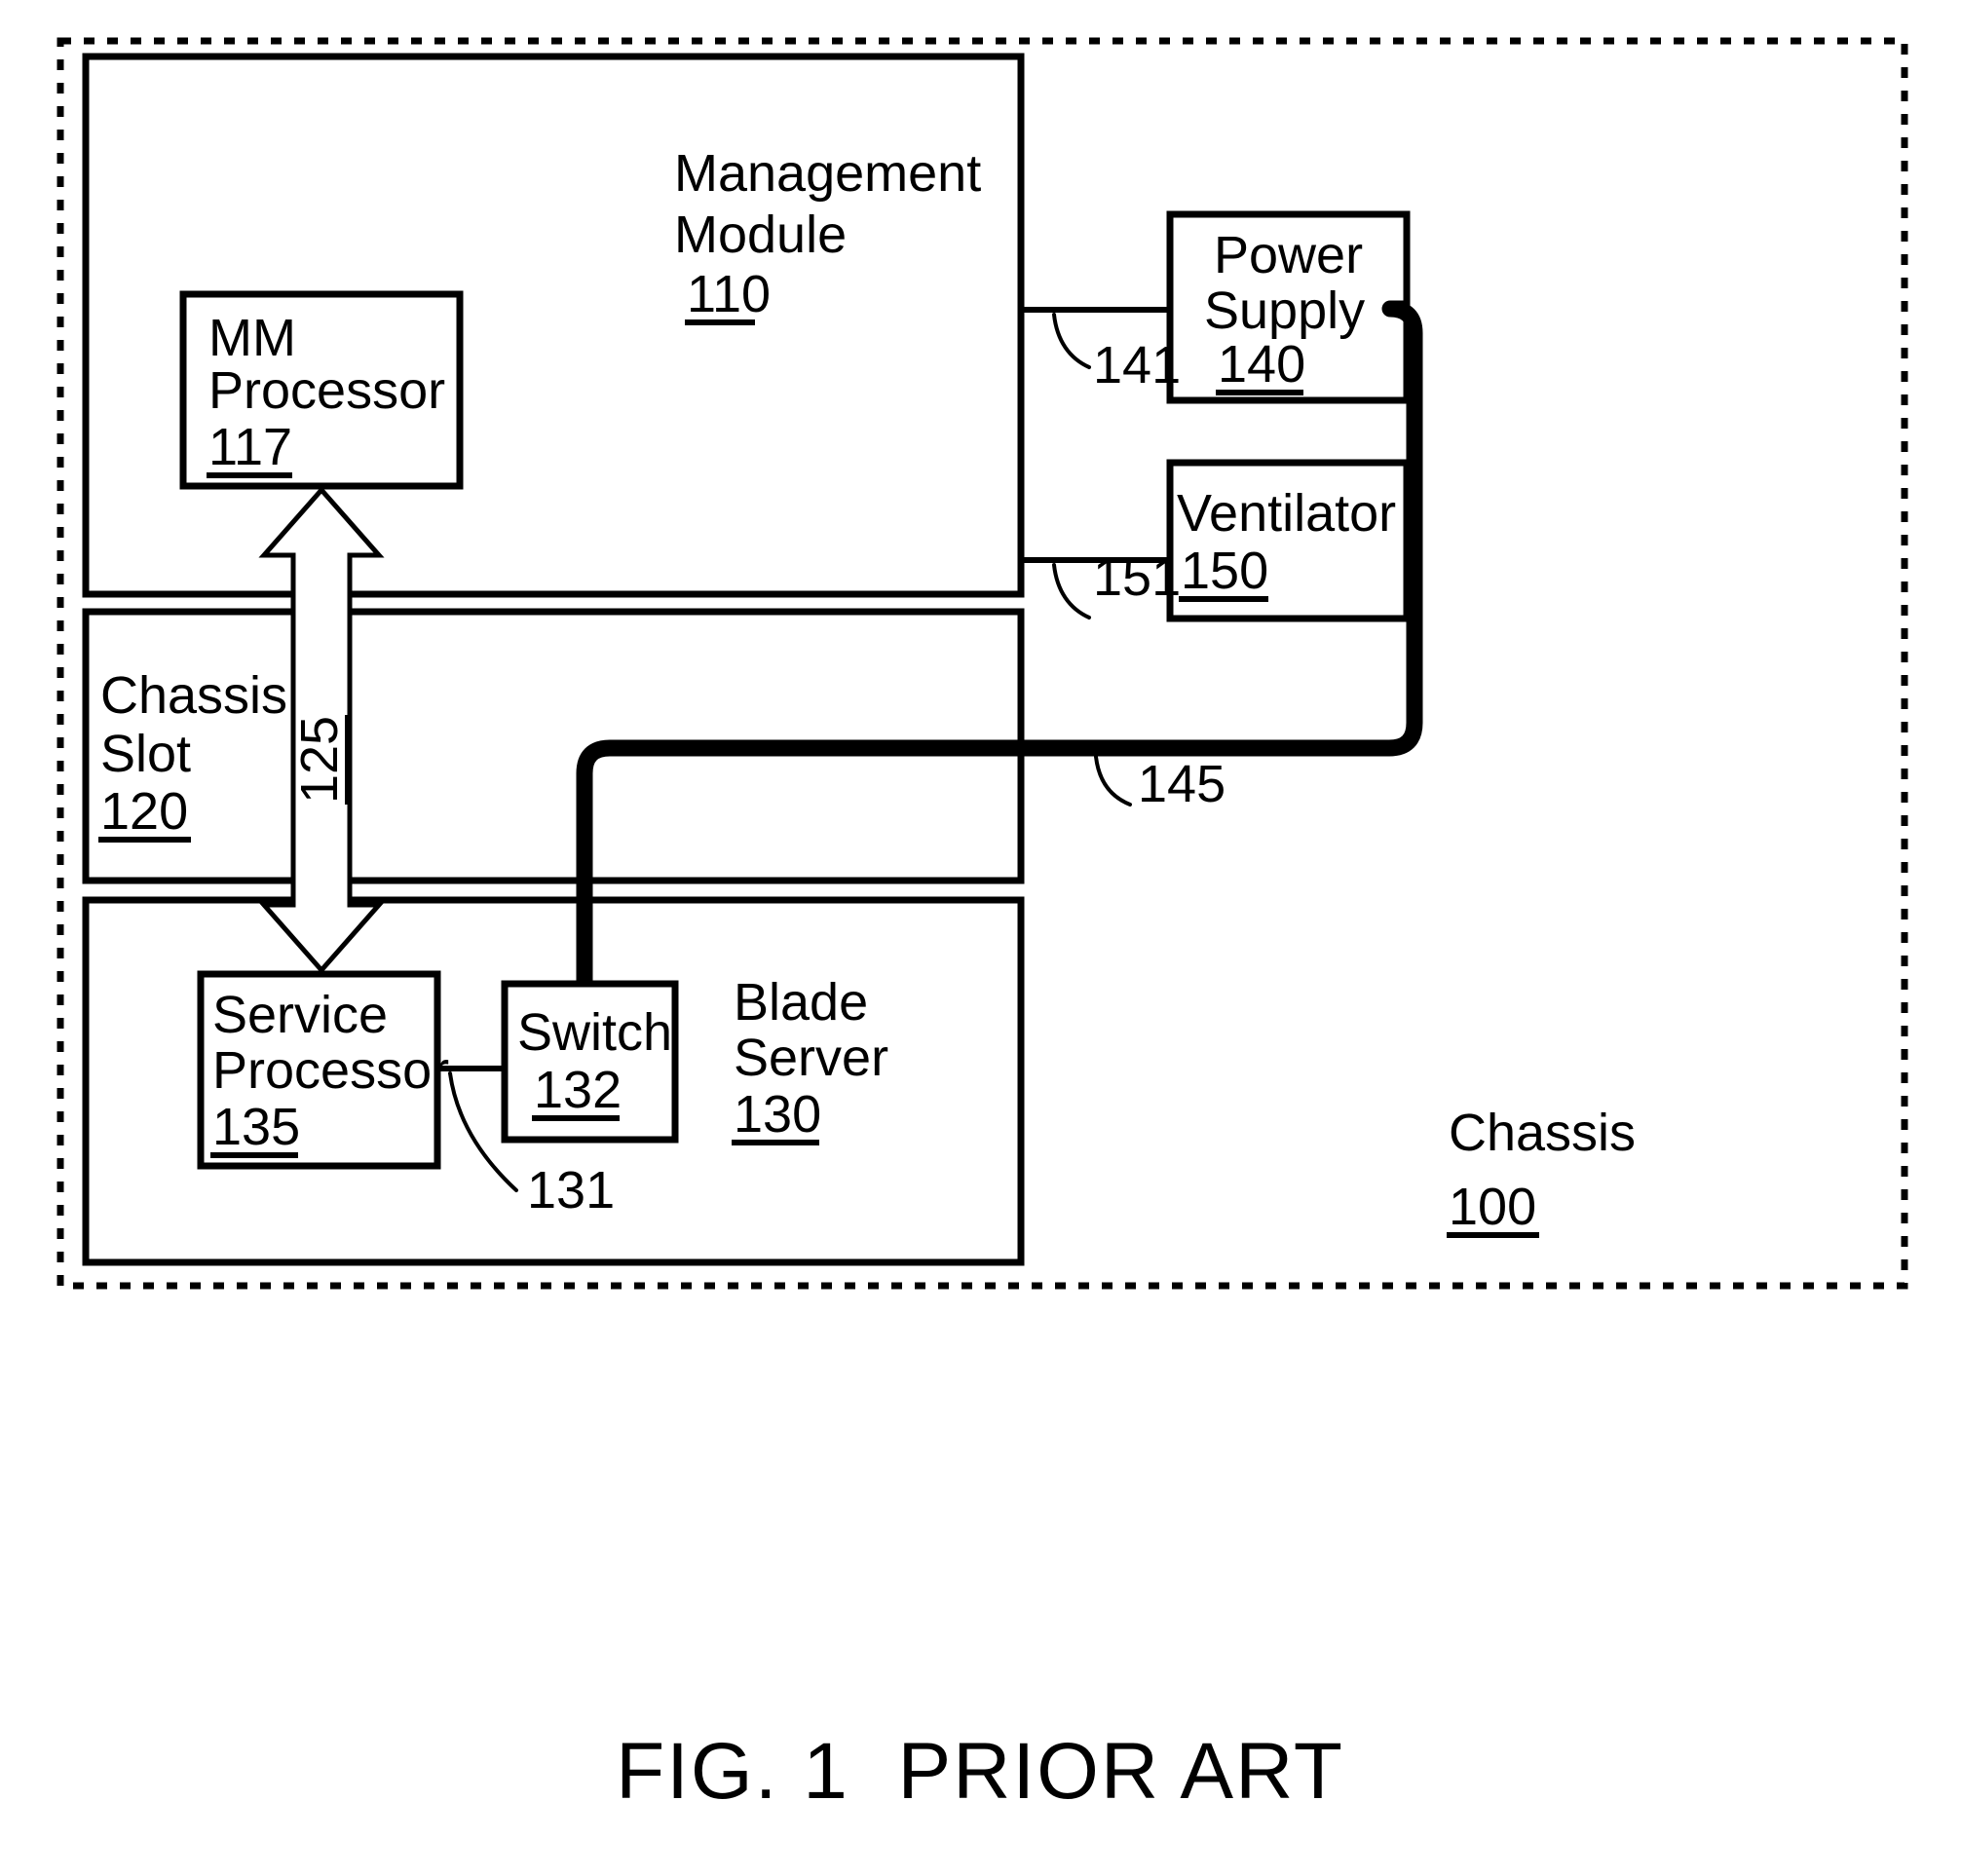  I want to click on mm-processor-label-line2: Processor, so click(327, 390).